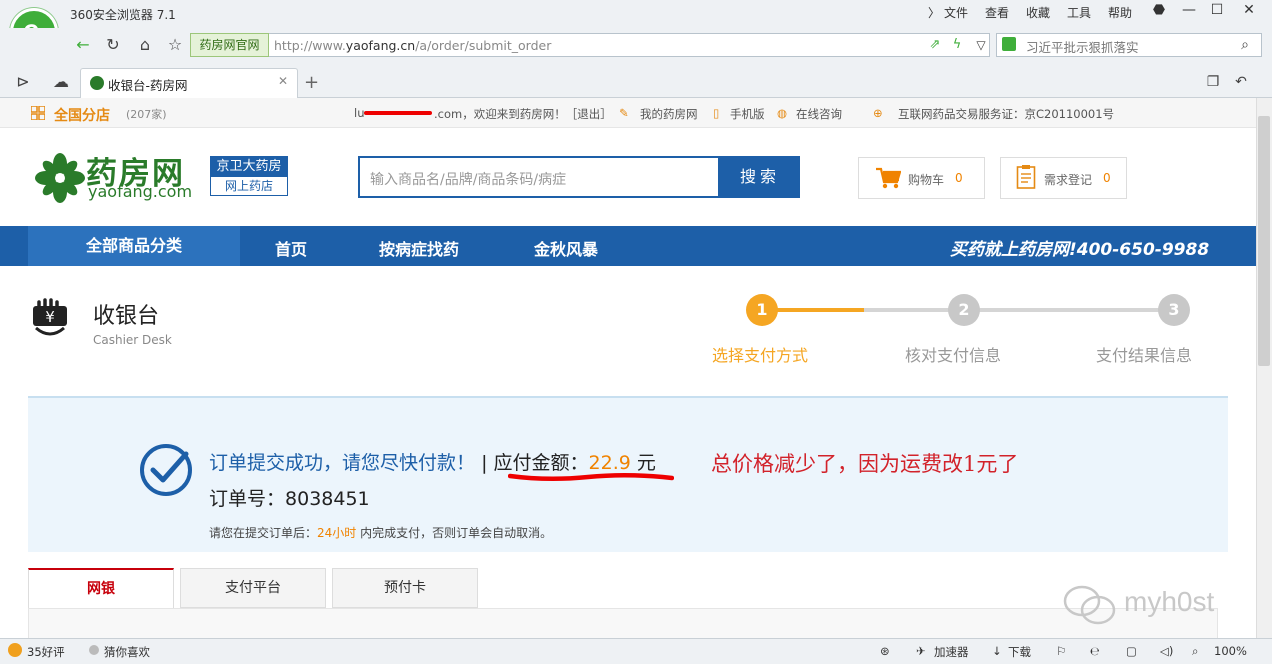  Describe the element at coordinates (782, 113) in the screenshot. I see `chat-icon: ◍` at that location.